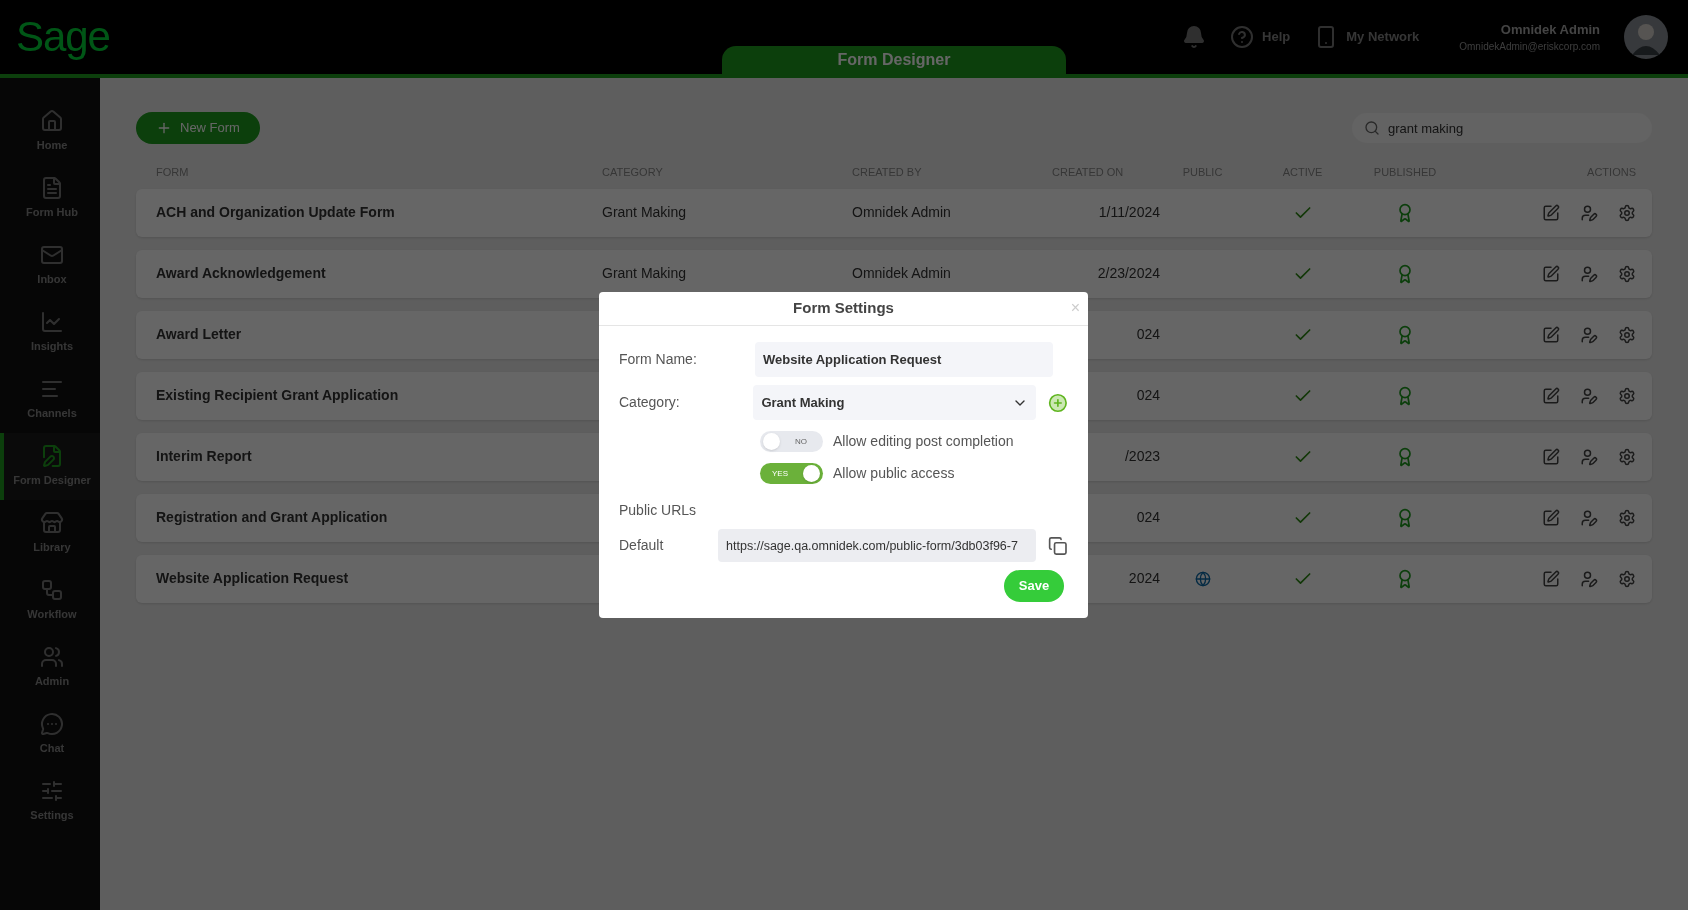 Image resolution: width=1688 pixels, height=910 pixels. I want to click on default-label: Default, so click(642, 545).